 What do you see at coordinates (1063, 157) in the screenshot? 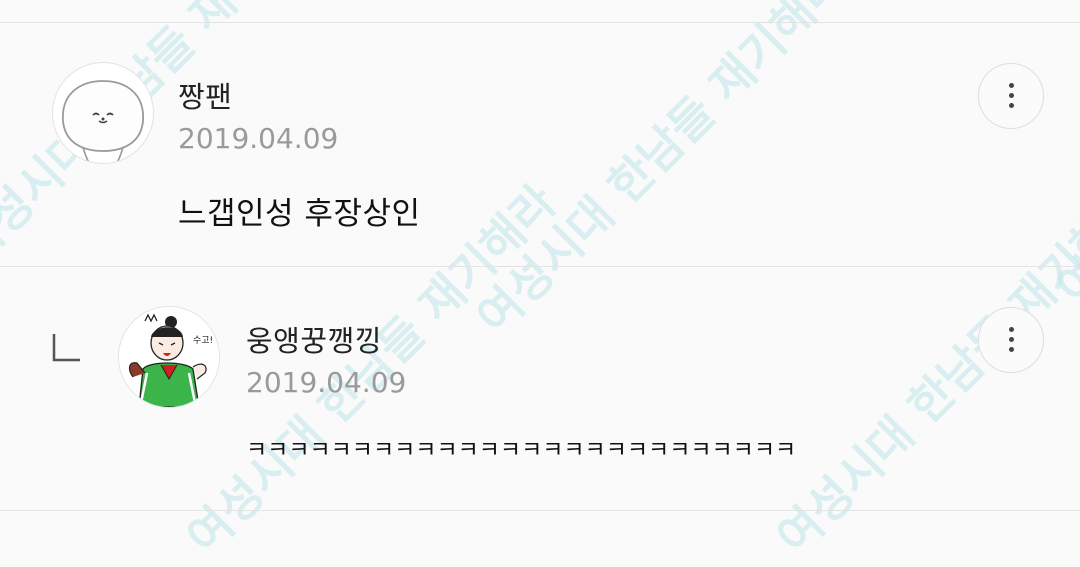
I see `watermark: 여성시대 한남들 재기해라` at bounding box center [1063, 157].